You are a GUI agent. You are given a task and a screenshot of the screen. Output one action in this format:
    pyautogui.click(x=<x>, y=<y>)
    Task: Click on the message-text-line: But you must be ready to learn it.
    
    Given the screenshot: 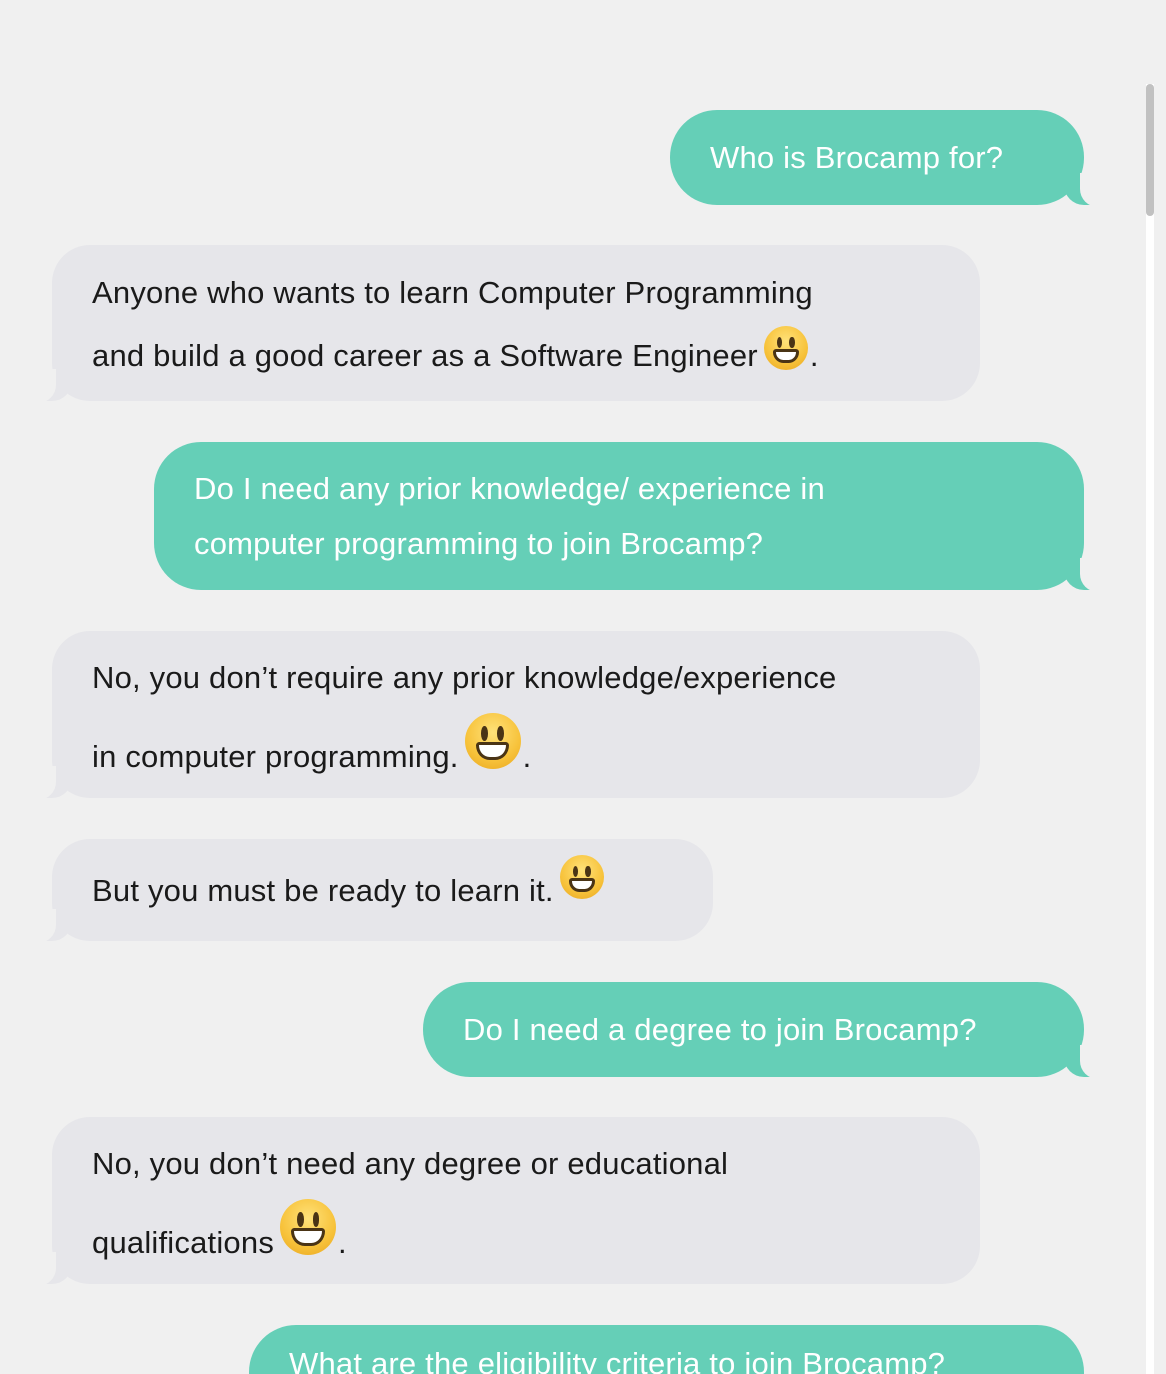 What is the action you would take?
    pyautogui.click(x=382, y=891)
    